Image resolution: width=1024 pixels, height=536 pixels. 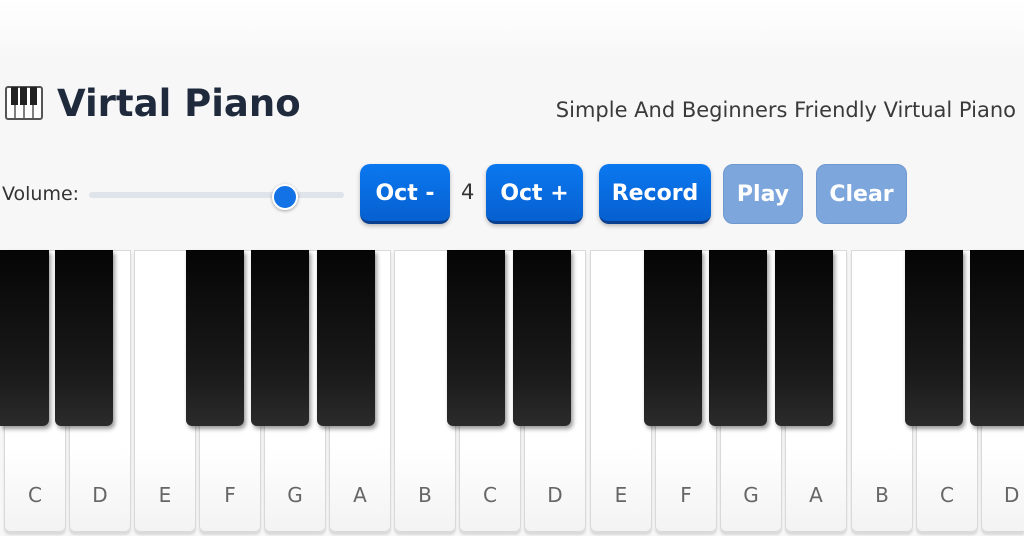 I want to click on white-key: B, so click(x=882, y=391).